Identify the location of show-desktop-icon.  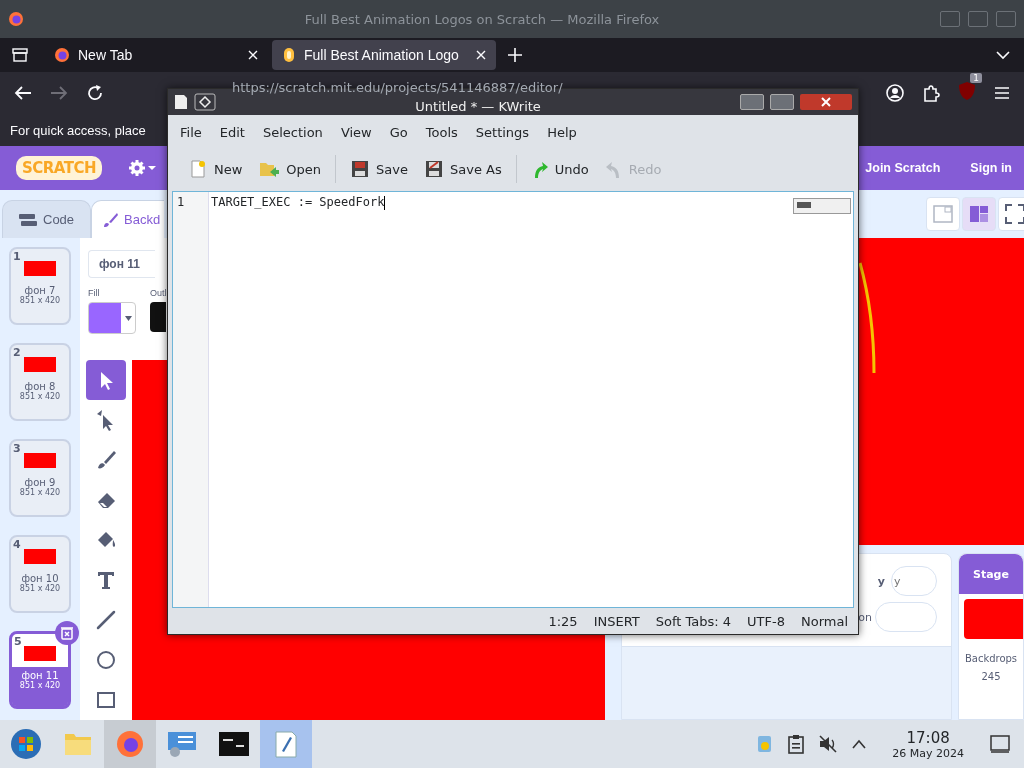
(1000, 744).